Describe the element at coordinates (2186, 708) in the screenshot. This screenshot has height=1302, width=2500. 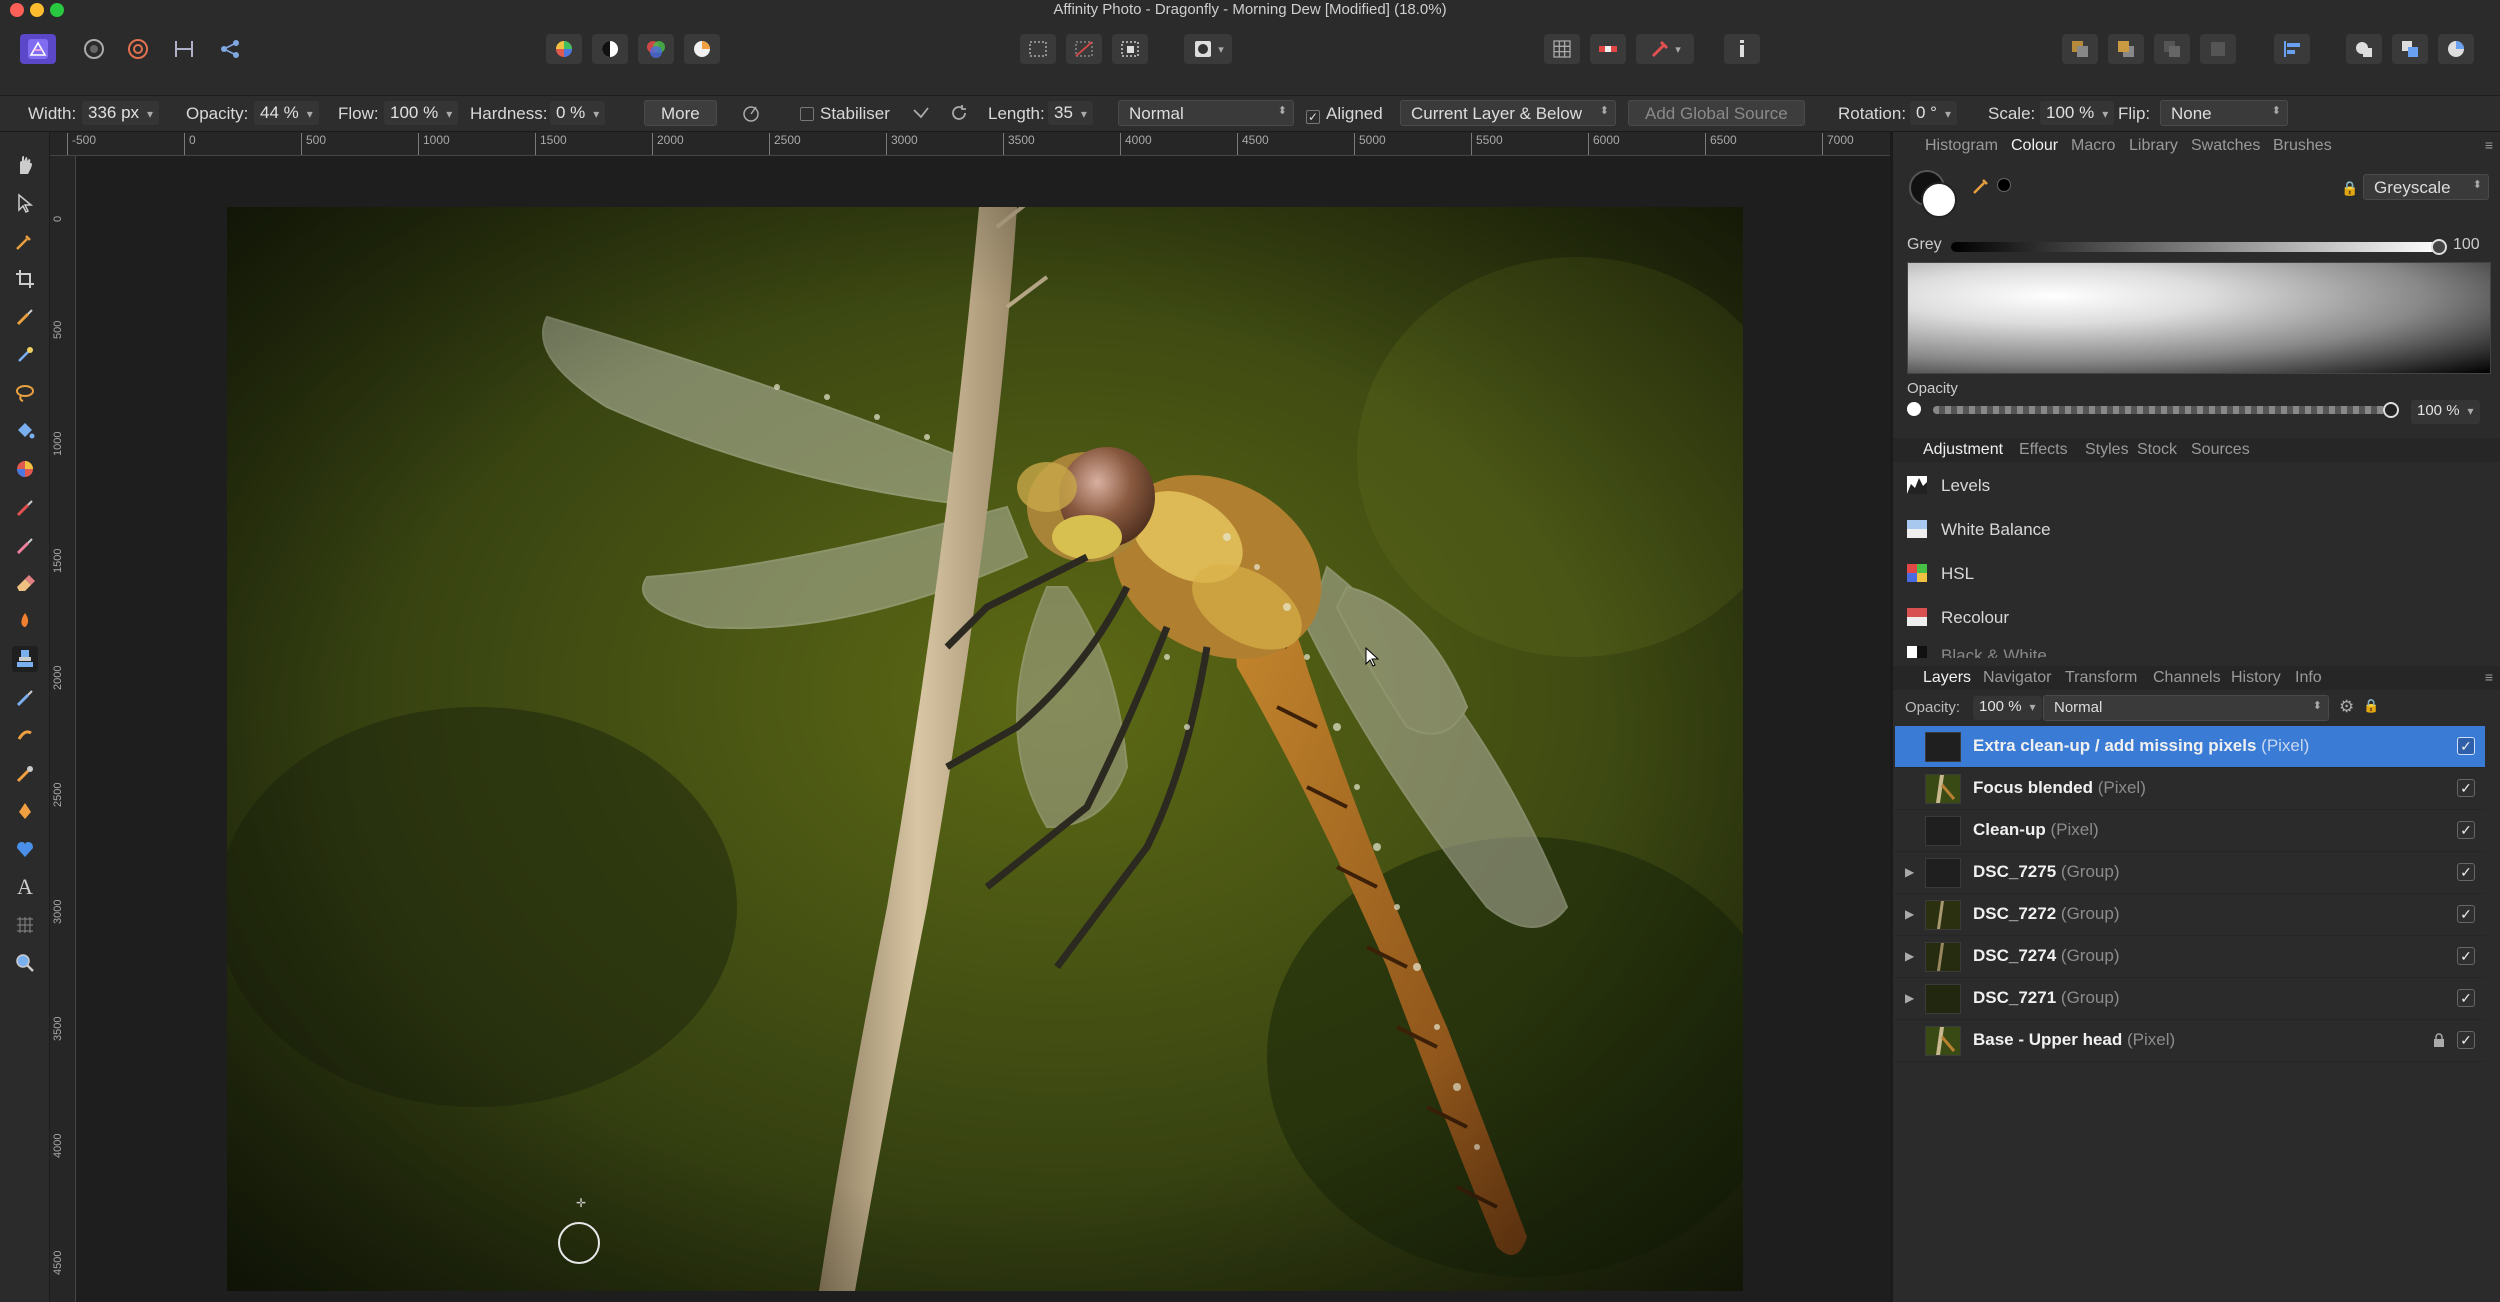
I see `layer-blend-mode-select: Normal ⬍` at that location.